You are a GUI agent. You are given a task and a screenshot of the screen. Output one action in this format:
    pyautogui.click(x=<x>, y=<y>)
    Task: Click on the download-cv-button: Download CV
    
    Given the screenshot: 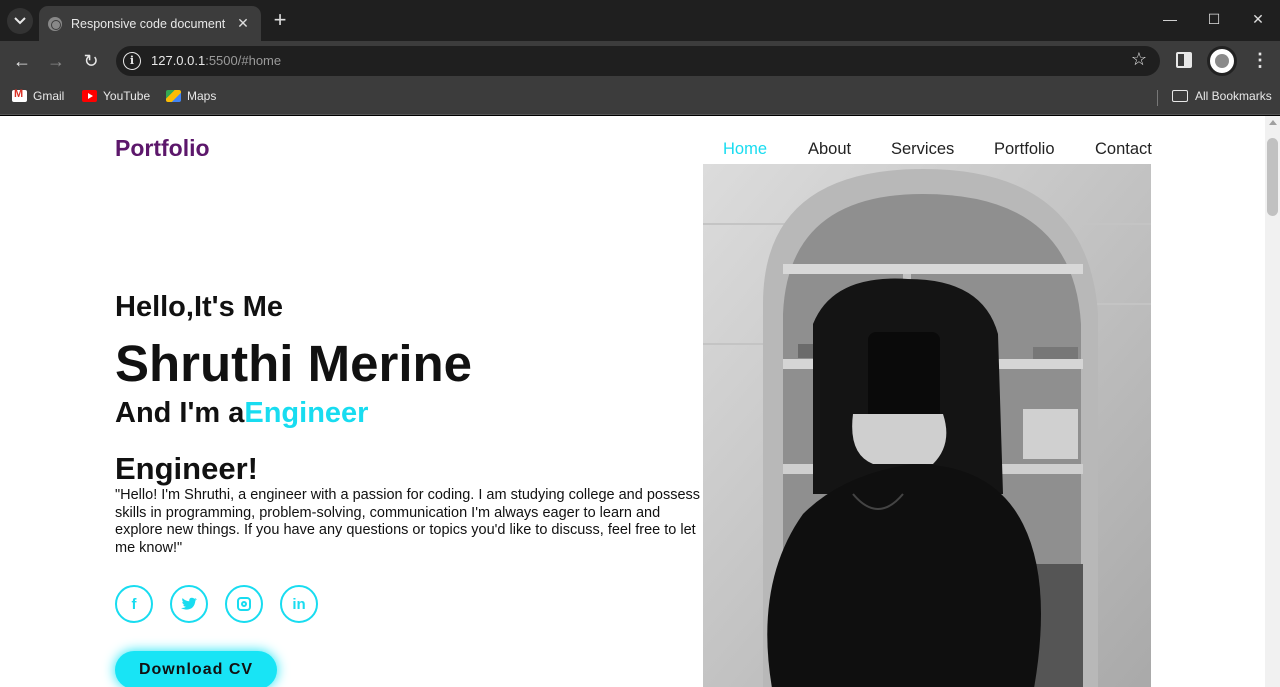 What is the action you would take?
    pyautogui.click(x=196, y=669)
    